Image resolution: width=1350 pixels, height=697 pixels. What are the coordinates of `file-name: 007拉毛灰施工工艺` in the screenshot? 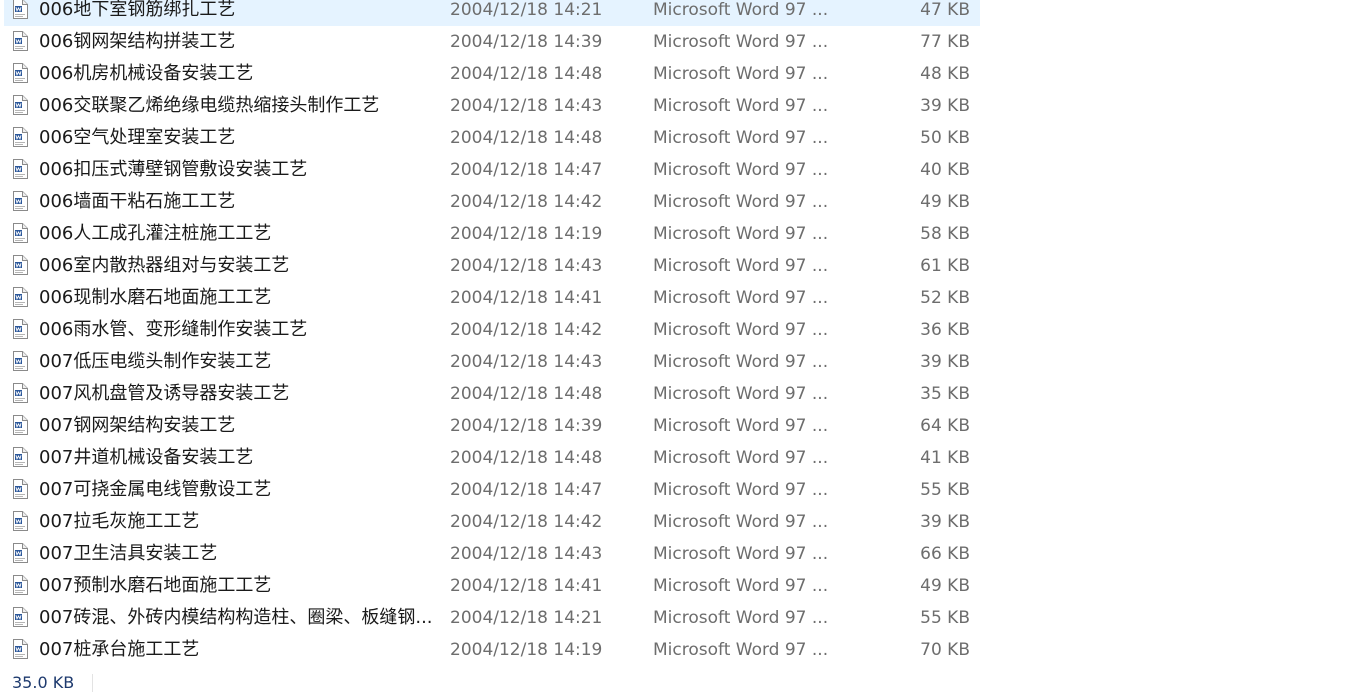 It's located at (119, 521).